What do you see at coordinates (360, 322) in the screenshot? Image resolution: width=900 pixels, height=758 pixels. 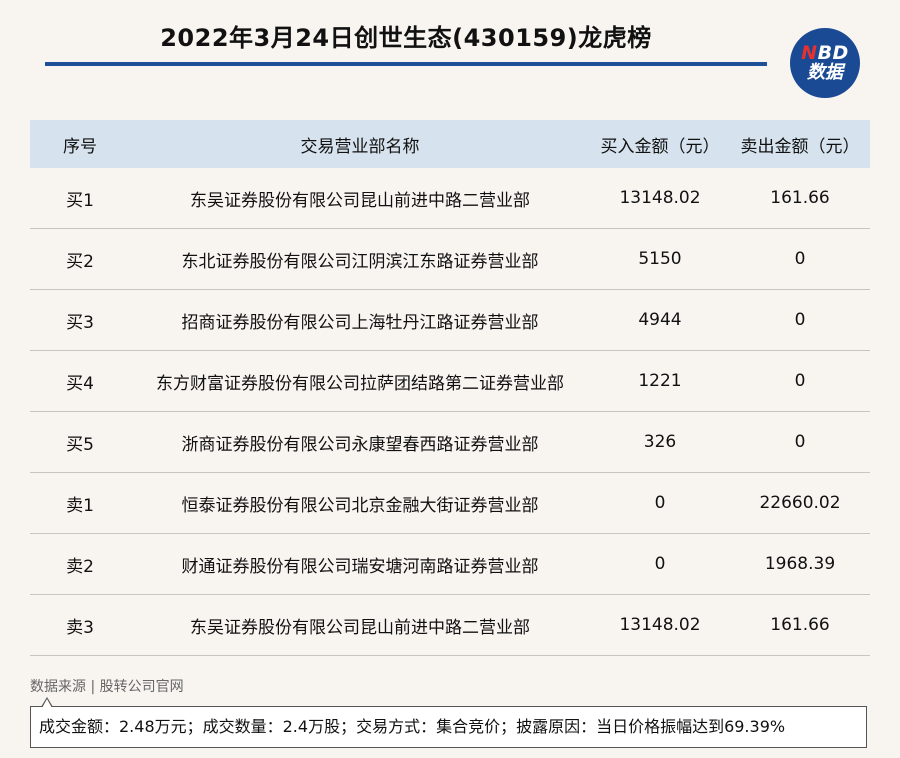 I see `cell-branch-name: 招商证券股份有限公司上海牡丹江路证券营业部` at bounding box center [360, 322].